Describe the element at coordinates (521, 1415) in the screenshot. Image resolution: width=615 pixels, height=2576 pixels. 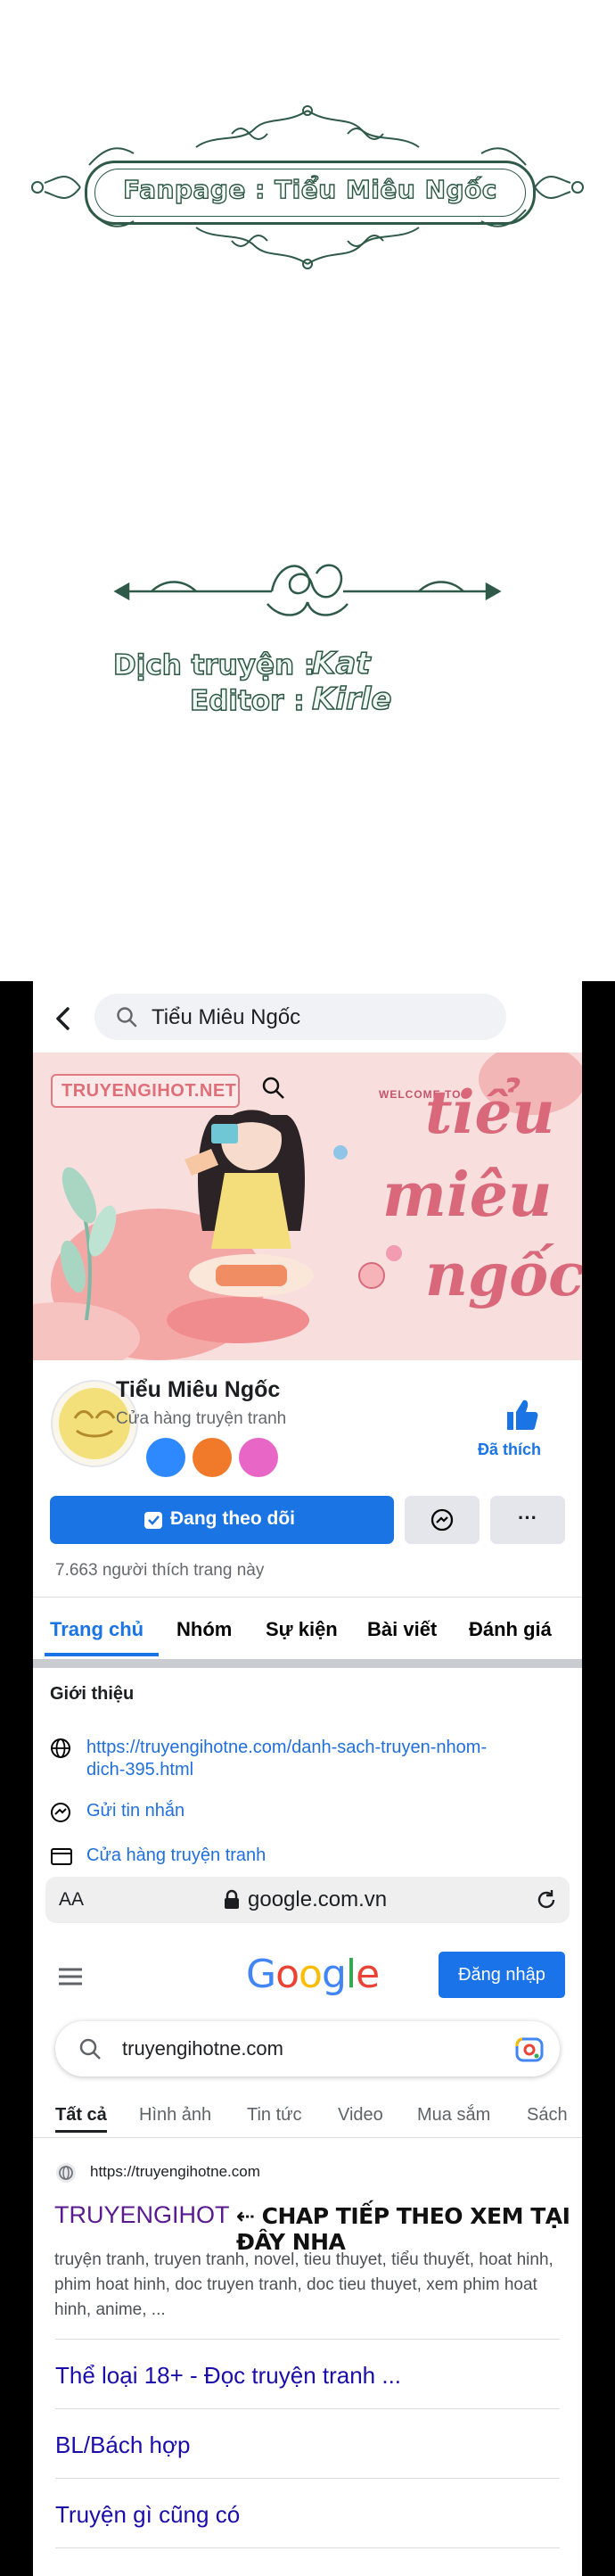
I see `thumbs-up-icon` at that location.